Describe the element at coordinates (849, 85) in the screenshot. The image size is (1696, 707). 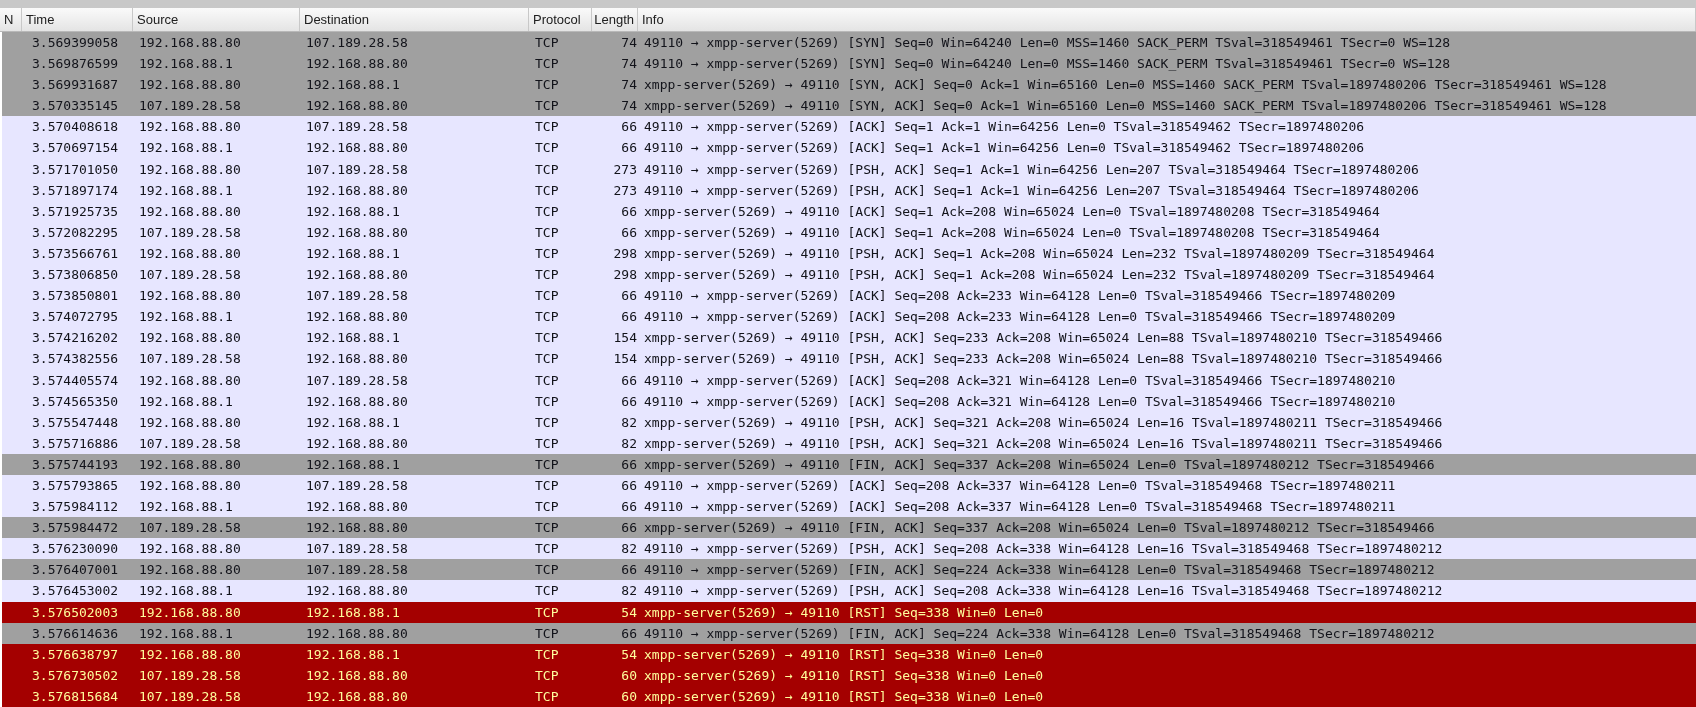
I see `packet-row: 3.569931687 192.168.88.80 192.168.88.1 TCP 74 xmpp-server(5269) → 49110 [SYN, ACK] Seq=0 Ack=1 Win=65160 Len=0 MSS=1460 SACK_PERM TSval=1897480206 TSecr=318549461 WS=128` at that location.